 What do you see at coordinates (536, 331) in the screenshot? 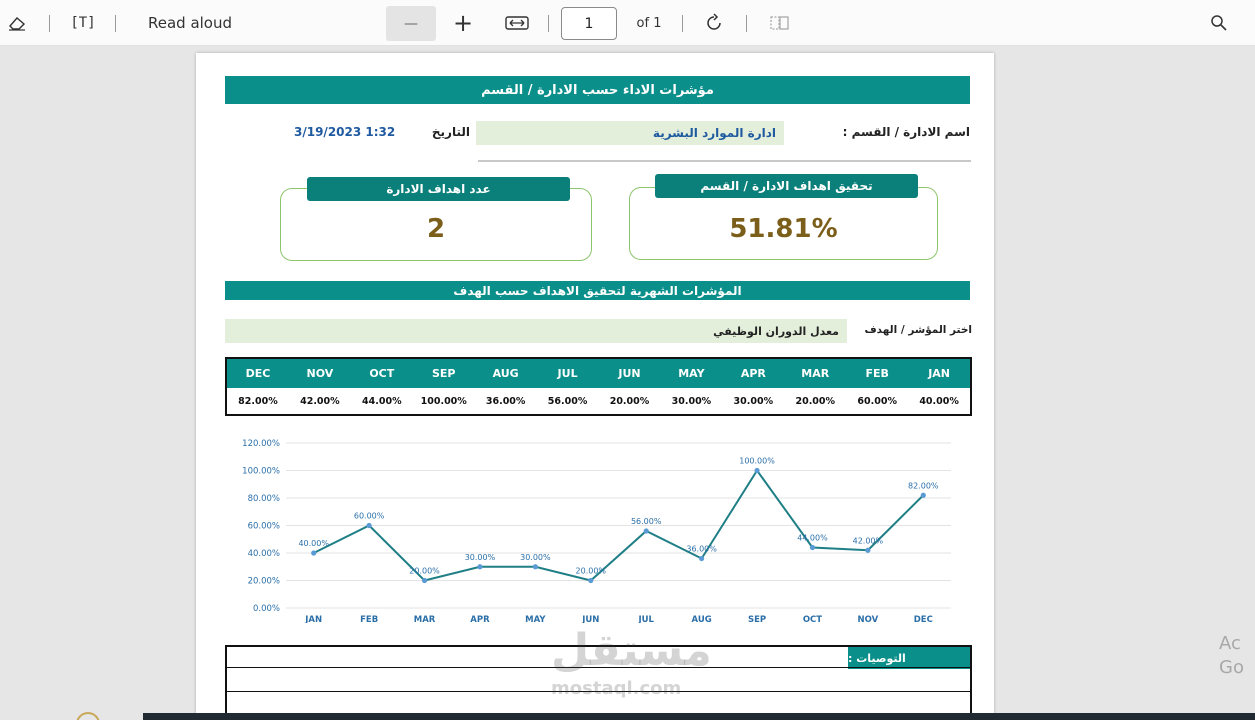
I see `indicator-select: معدل الدوران الوظيفي` at bounding box center [536, 331].